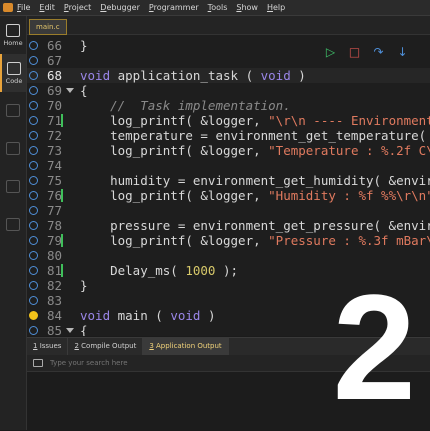  What do you see at coordinates (54, 315) in the screenshot?
I see `line-number: 84` at bounding box center [54, 315].